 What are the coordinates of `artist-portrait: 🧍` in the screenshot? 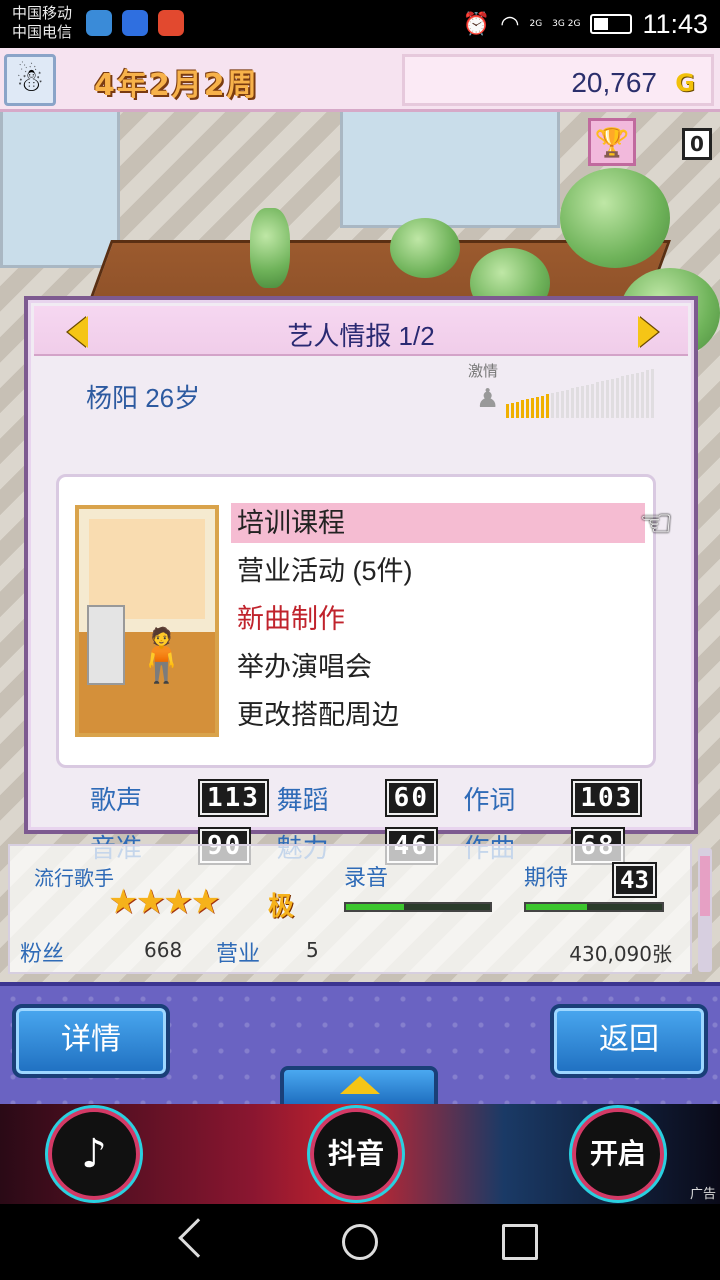 It's located at (147, 621).